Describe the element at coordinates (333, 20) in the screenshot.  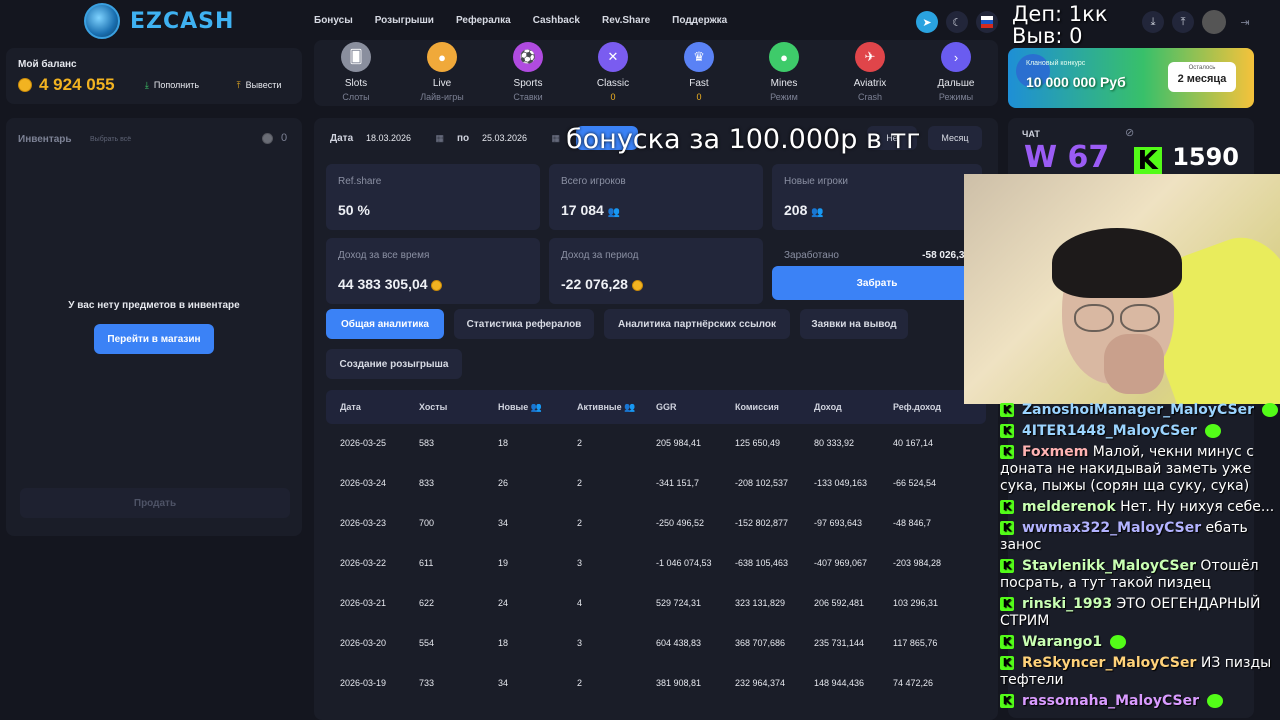
I see `nav-bonuses: Бонусы` at that location.